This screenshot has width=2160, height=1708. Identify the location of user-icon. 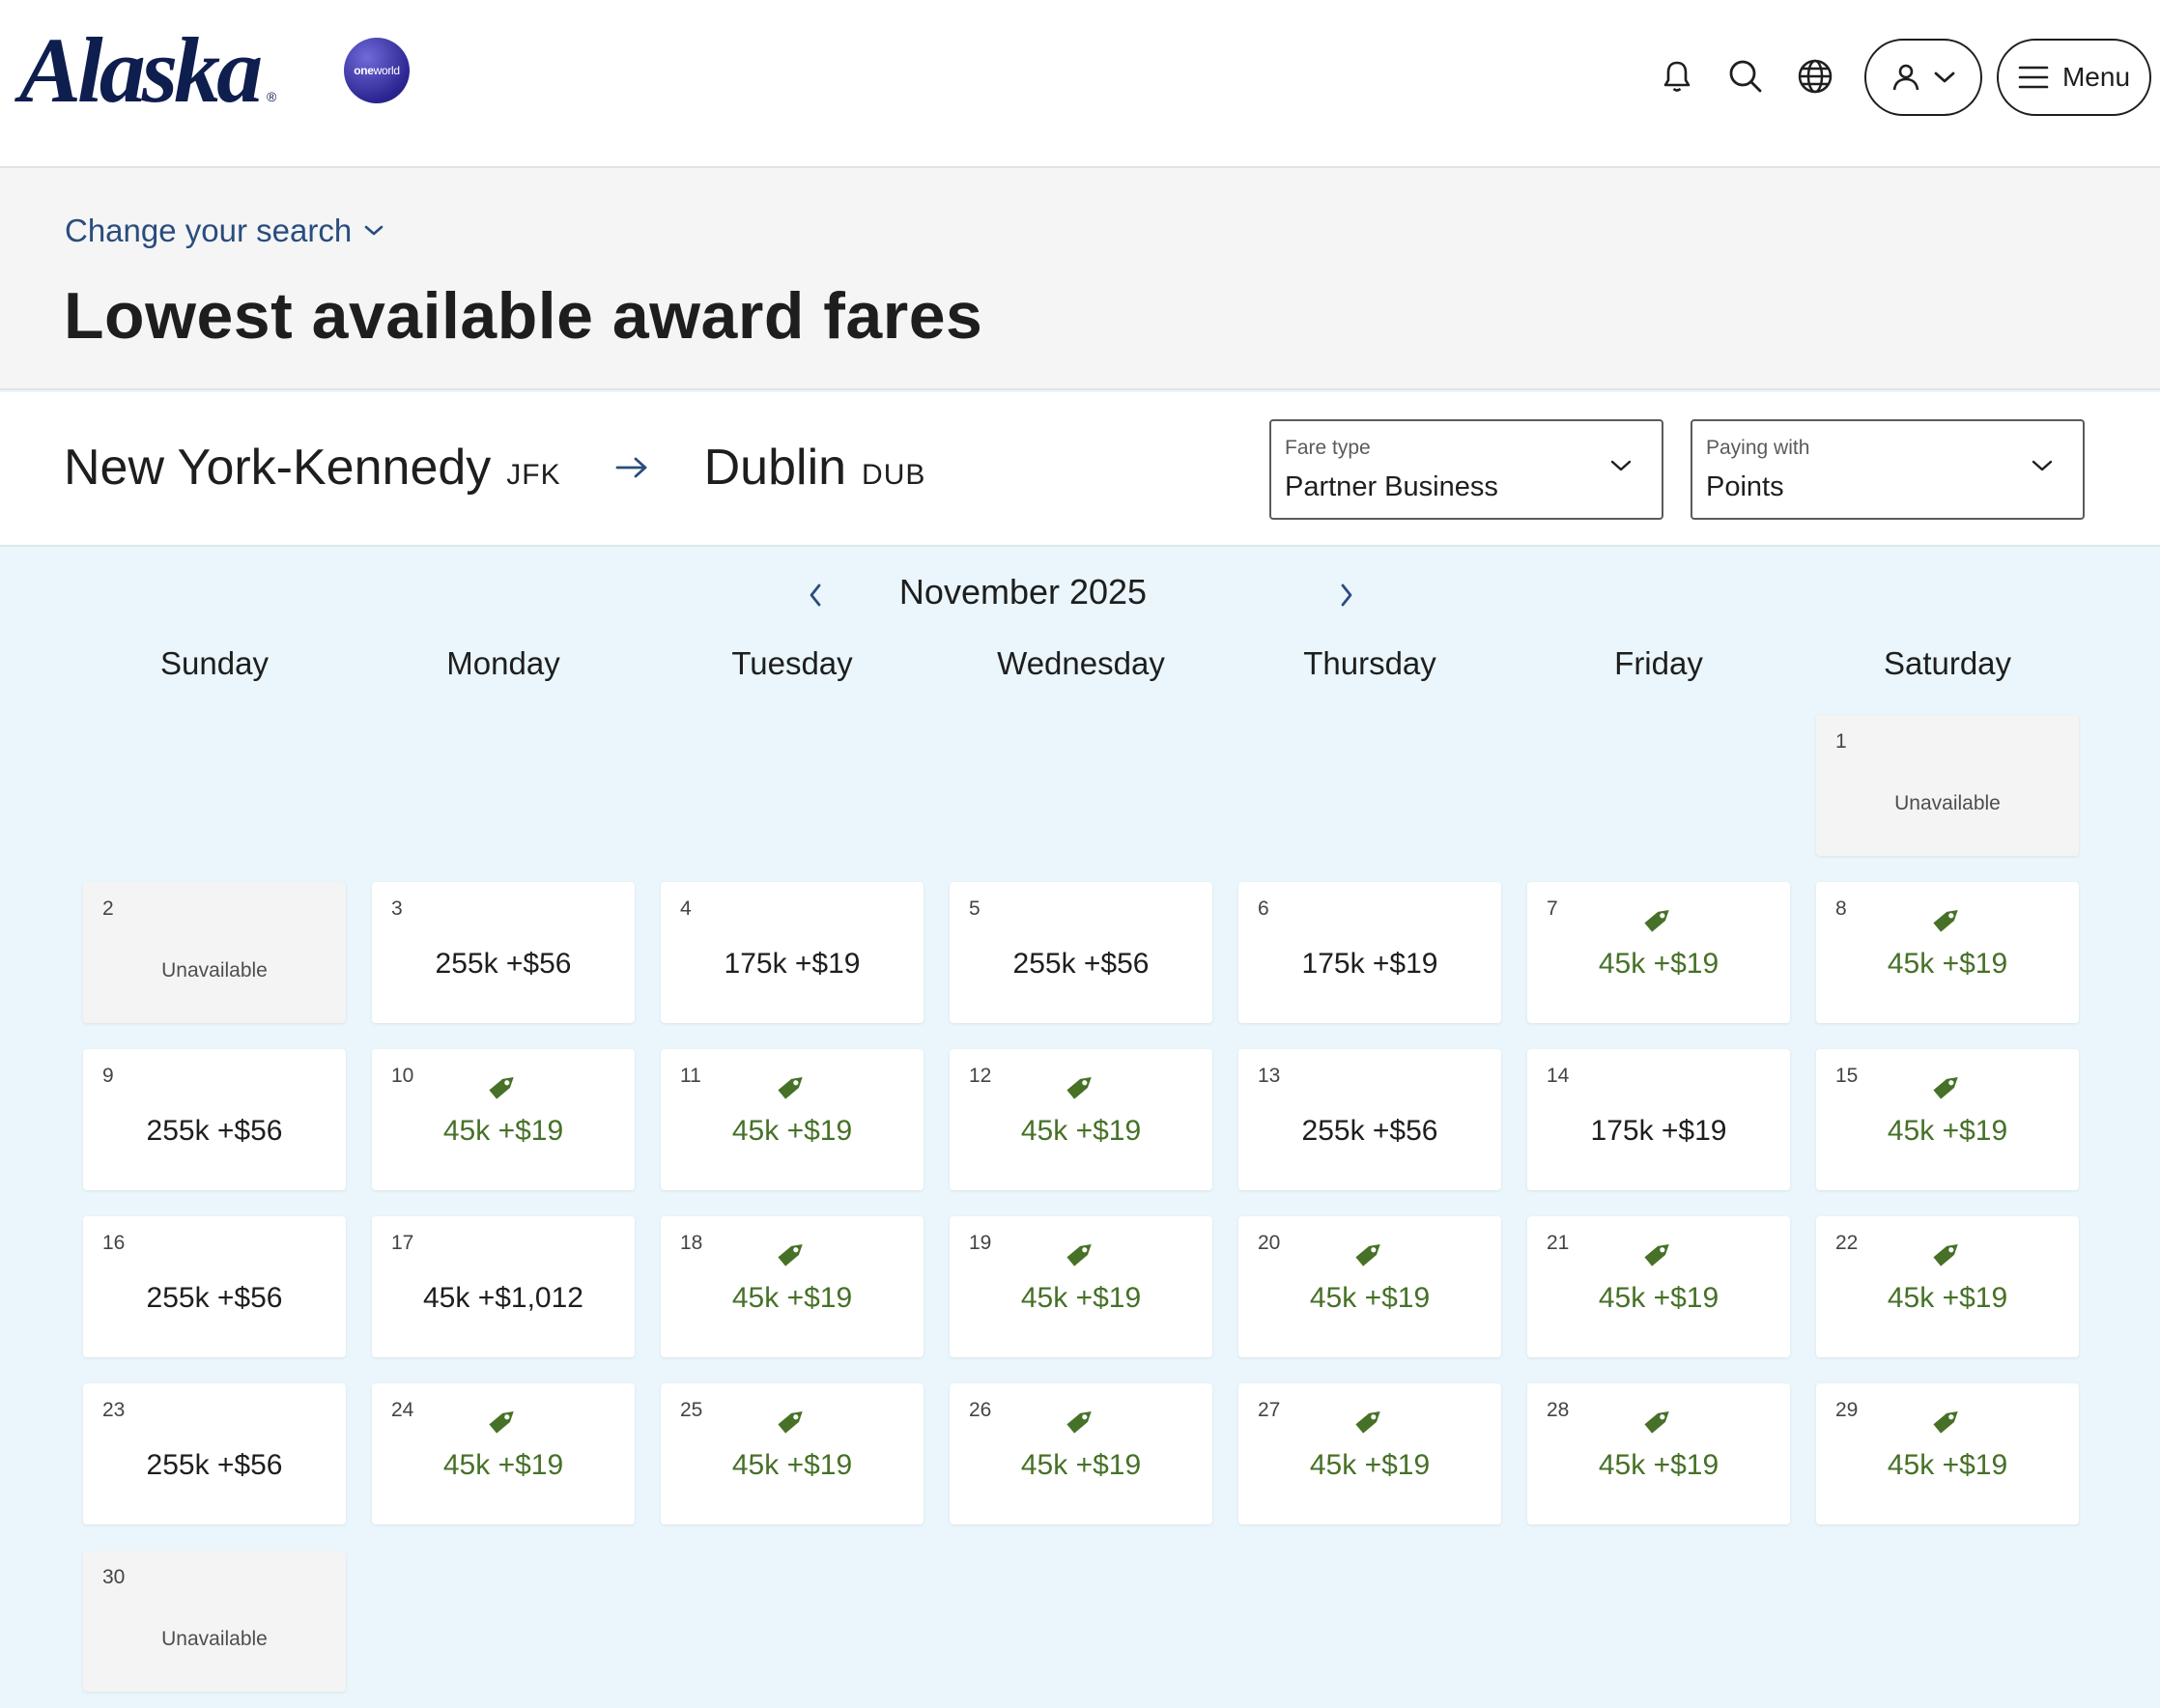
(1905, 77).